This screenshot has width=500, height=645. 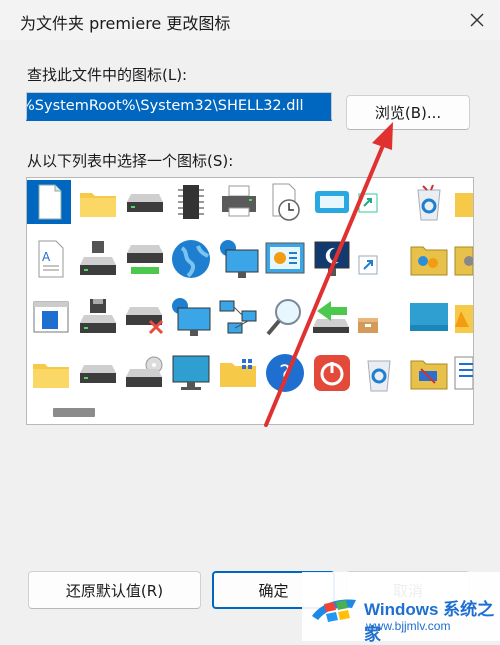 I want to click on icon-moon-monitor, so click(x=332, y=259).